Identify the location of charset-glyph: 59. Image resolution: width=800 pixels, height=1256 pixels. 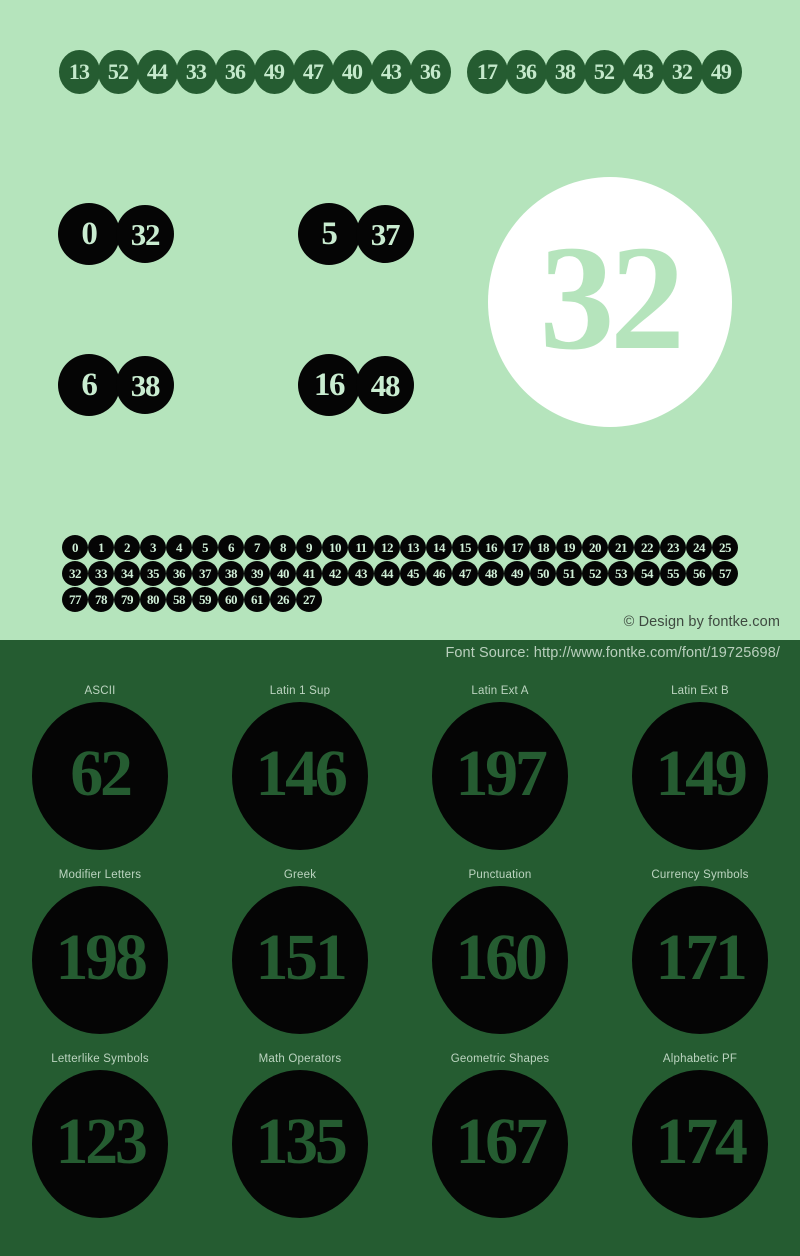
(205, 599).